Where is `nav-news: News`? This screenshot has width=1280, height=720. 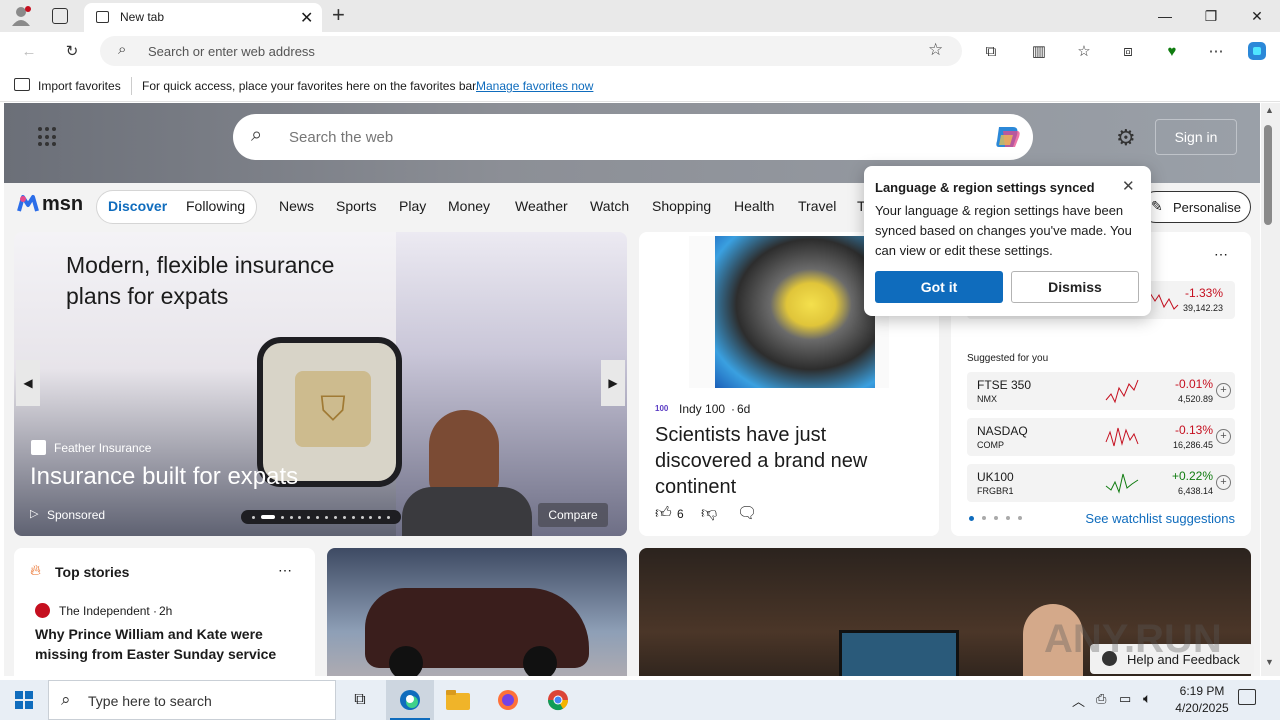
nav-news: News is located at coordinates (296, 206).